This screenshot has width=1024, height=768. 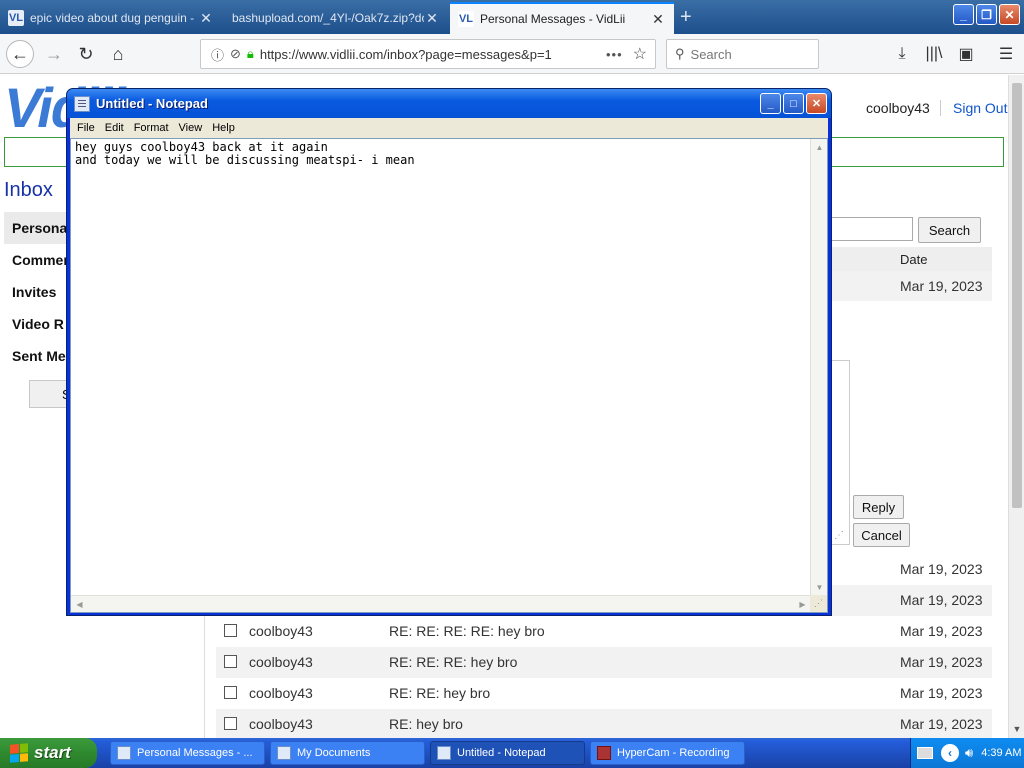 What do you see at coordinates (28, 190) in the screenshot?
I see `inbox-title: Inbox` at bounding box center [28, 190].